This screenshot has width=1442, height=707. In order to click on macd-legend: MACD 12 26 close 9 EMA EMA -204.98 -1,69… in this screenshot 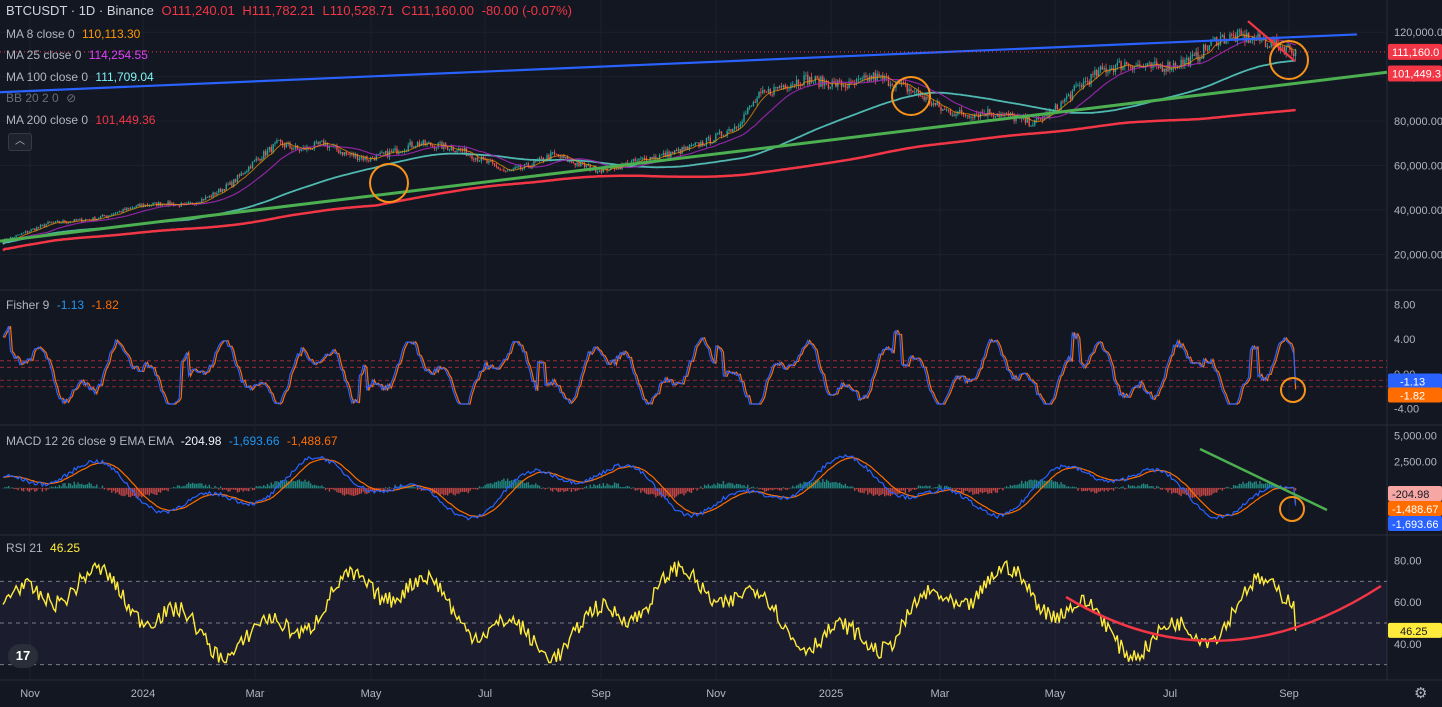, I will do `click(172, 441)`.